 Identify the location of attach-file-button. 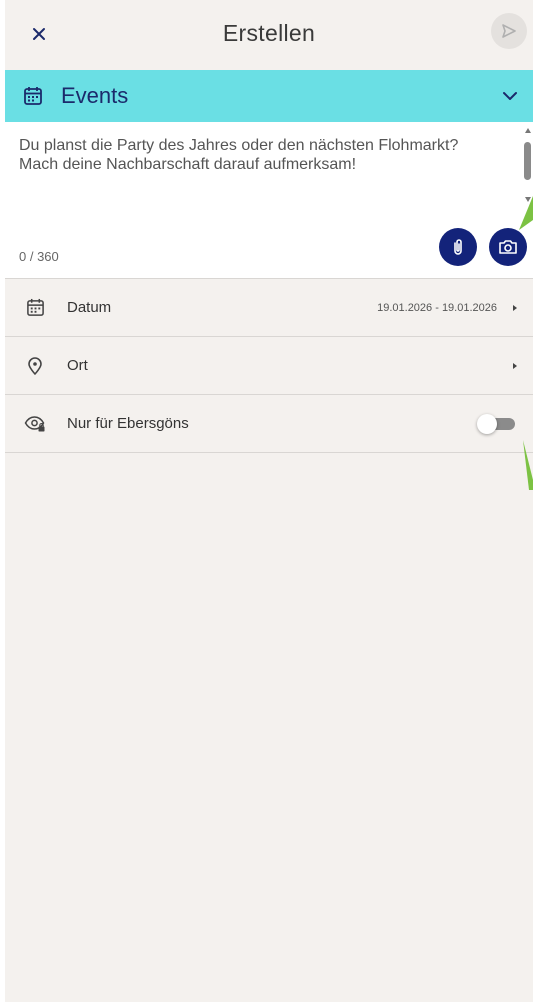
(458, 247).